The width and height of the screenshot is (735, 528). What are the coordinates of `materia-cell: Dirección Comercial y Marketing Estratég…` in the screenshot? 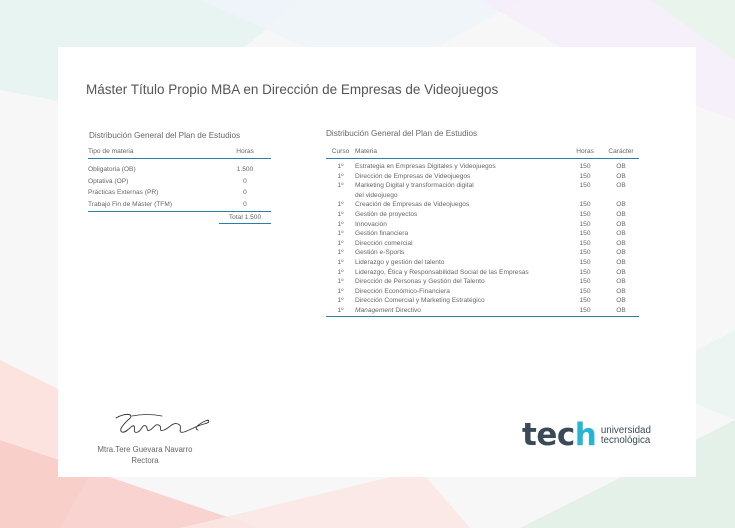 It's located at (420, 301).